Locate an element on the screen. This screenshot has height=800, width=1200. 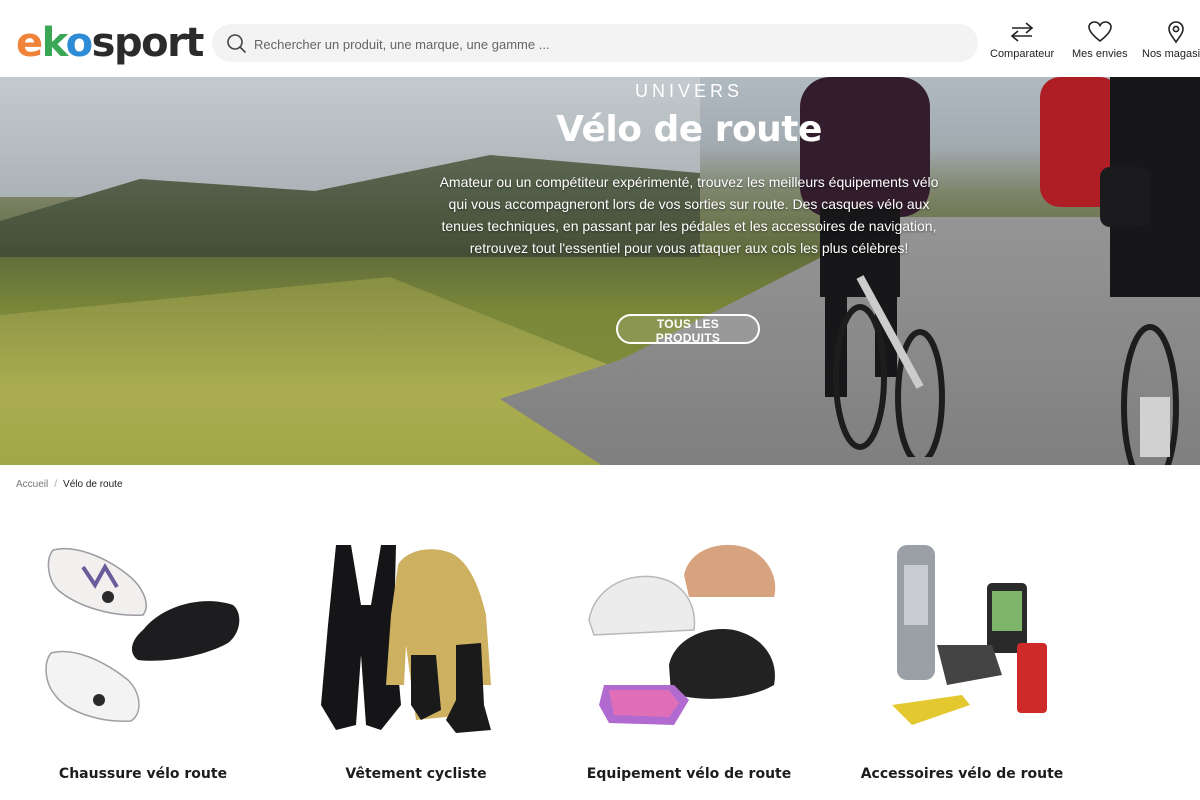
mes-envies-button: Mes envies is located at coordinates (1100, 40).